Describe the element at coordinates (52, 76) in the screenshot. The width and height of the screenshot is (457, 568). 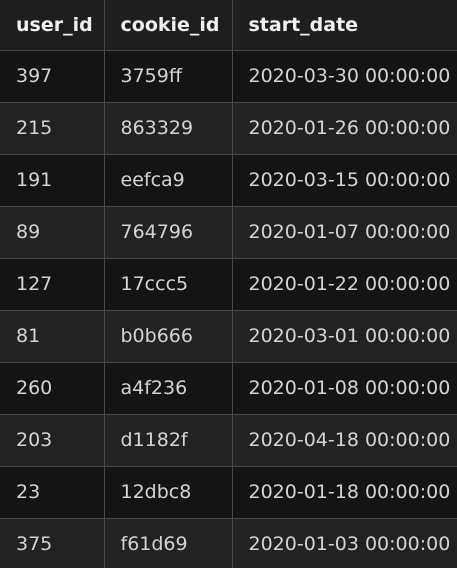
I see `cell-user-id: 397` at that location.